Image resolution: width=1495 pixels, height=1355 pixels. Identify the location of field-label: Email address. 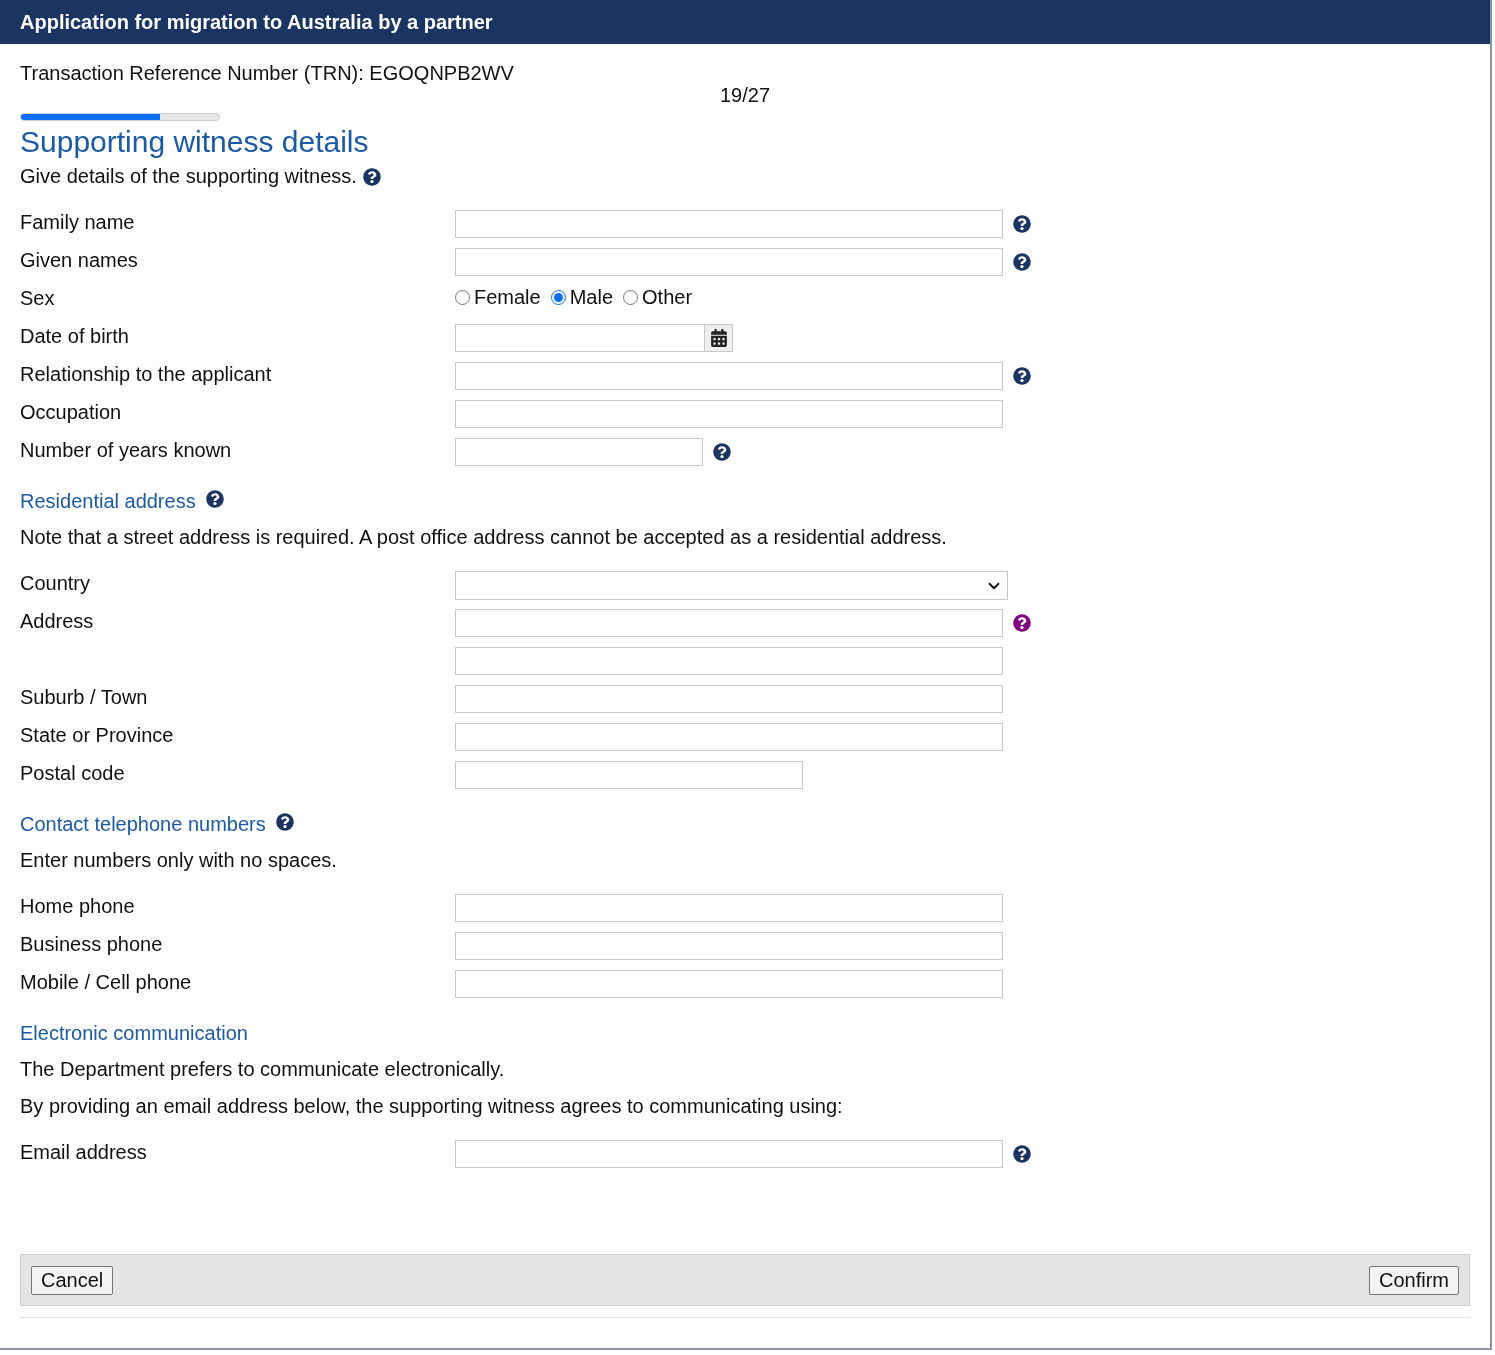
(84, 1152).